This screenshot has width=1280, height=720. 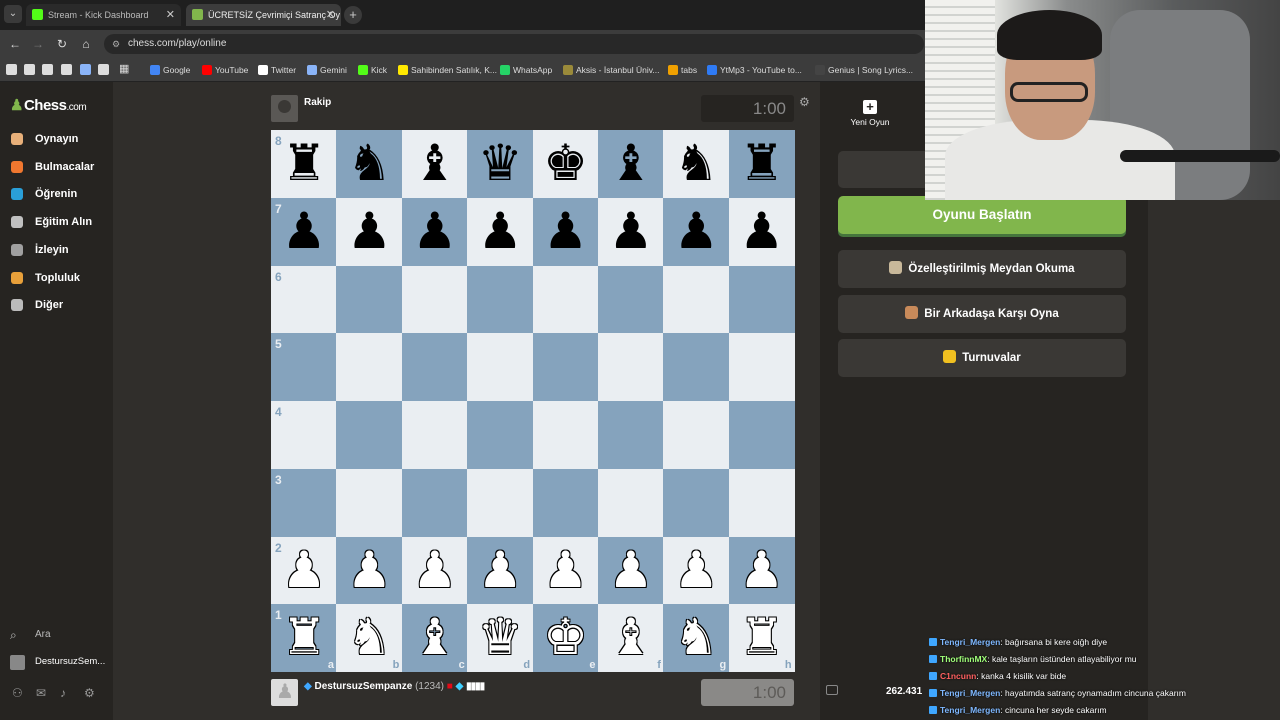 I want to click on back-arrow-icon: ←, so click(x=15, y=44).